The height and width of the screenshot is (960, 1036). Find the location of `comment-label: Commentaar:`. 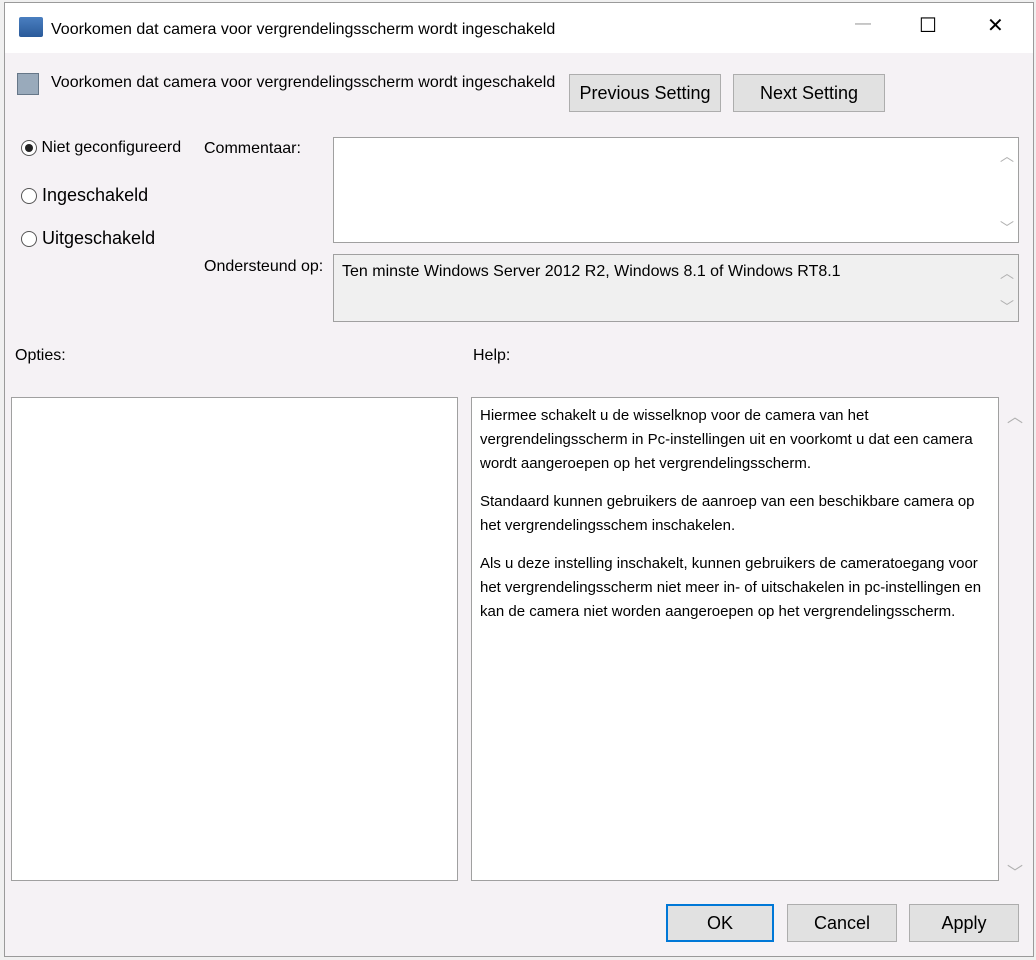

comment-label: Commentaar: is located at coordinates (252, 148).